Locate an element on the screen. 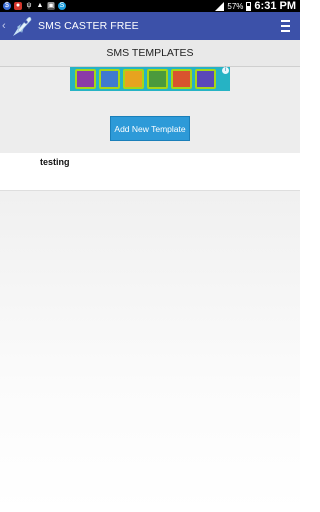 The image size is (320, 512). notification-icons: $ ● ψ ▲ ▣ S is located at coordinates (33, 6).